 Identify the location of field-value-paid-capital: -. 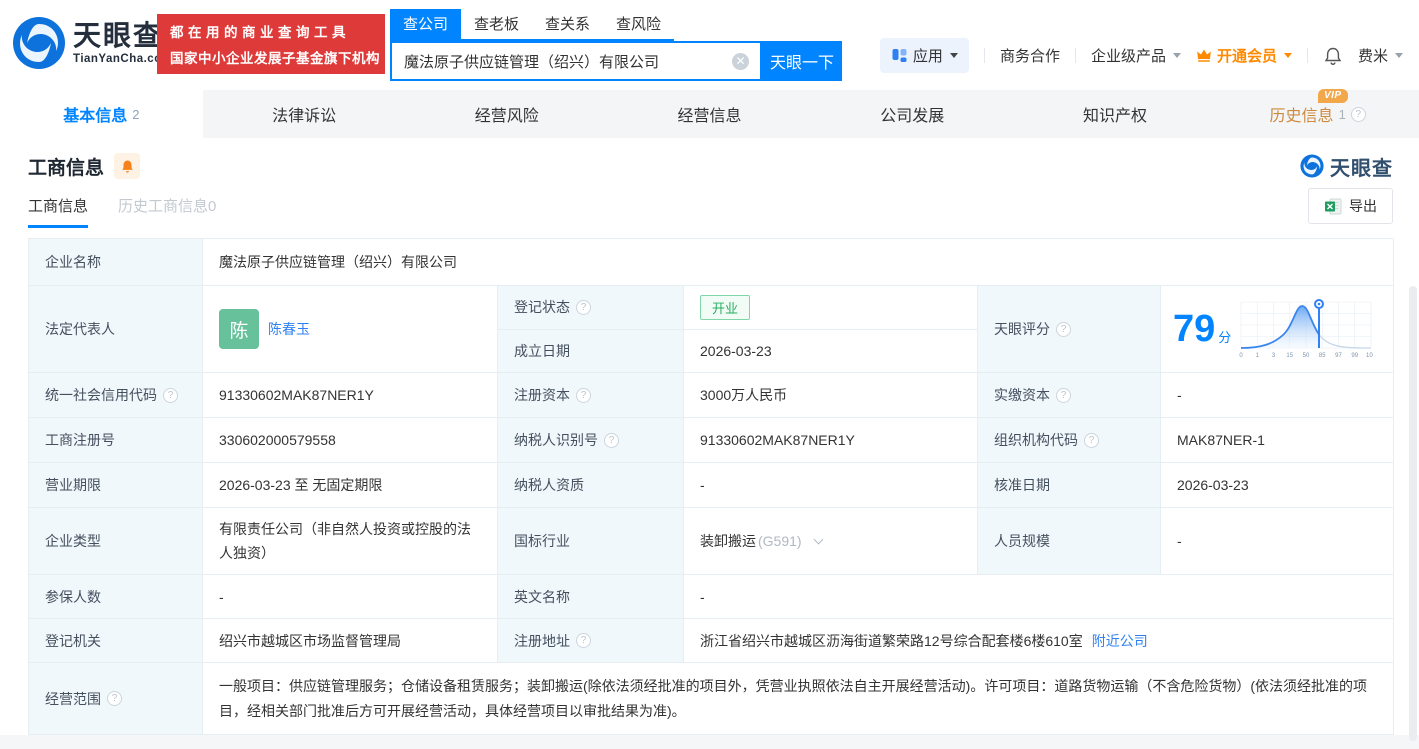
(1277, 395).